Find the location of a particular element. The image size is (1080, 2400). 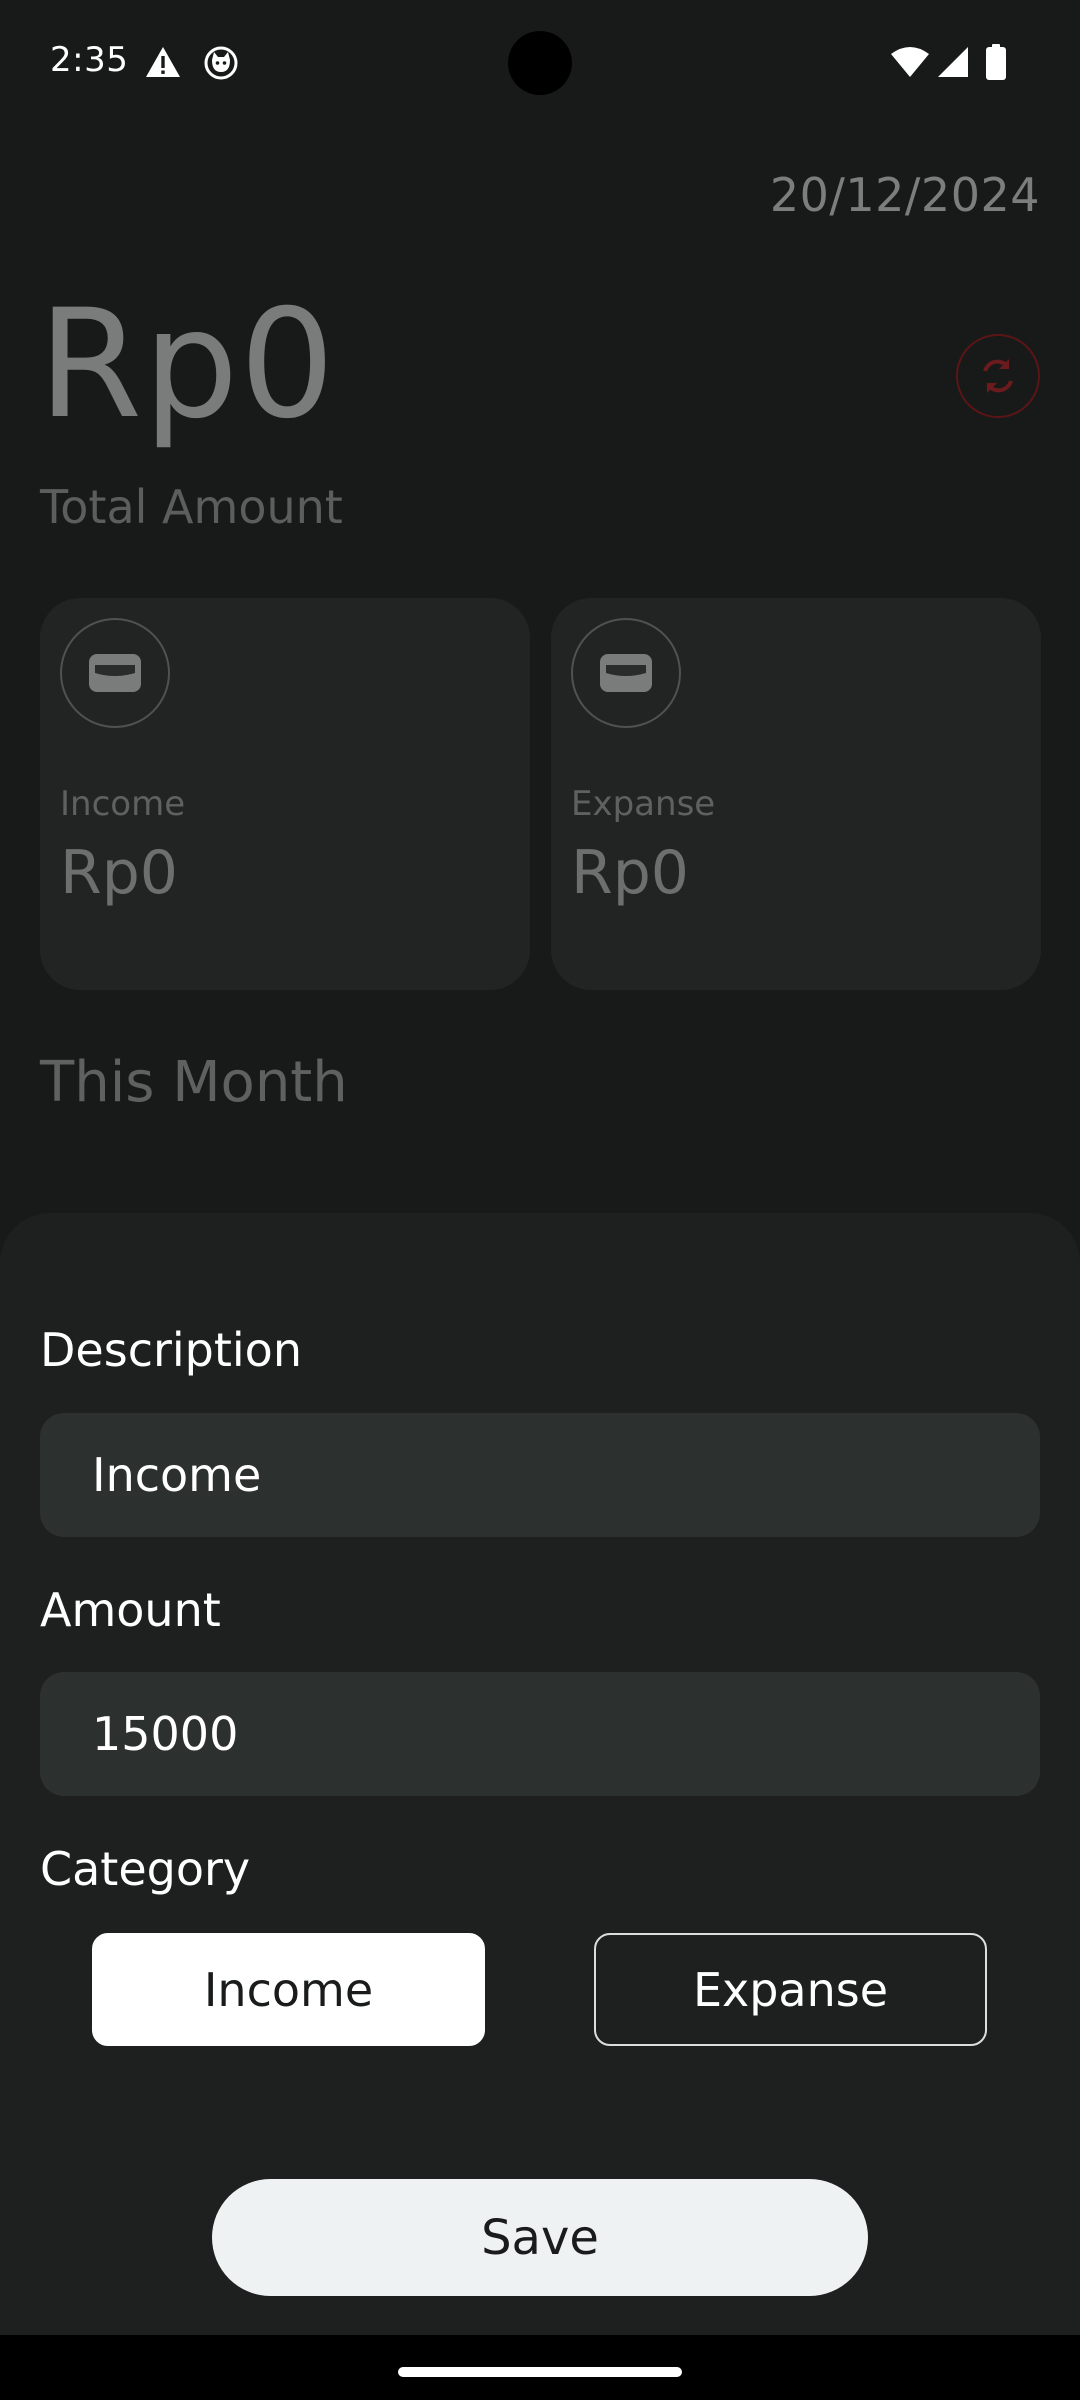

description-label: Description is located at coordinates (171, 1350).